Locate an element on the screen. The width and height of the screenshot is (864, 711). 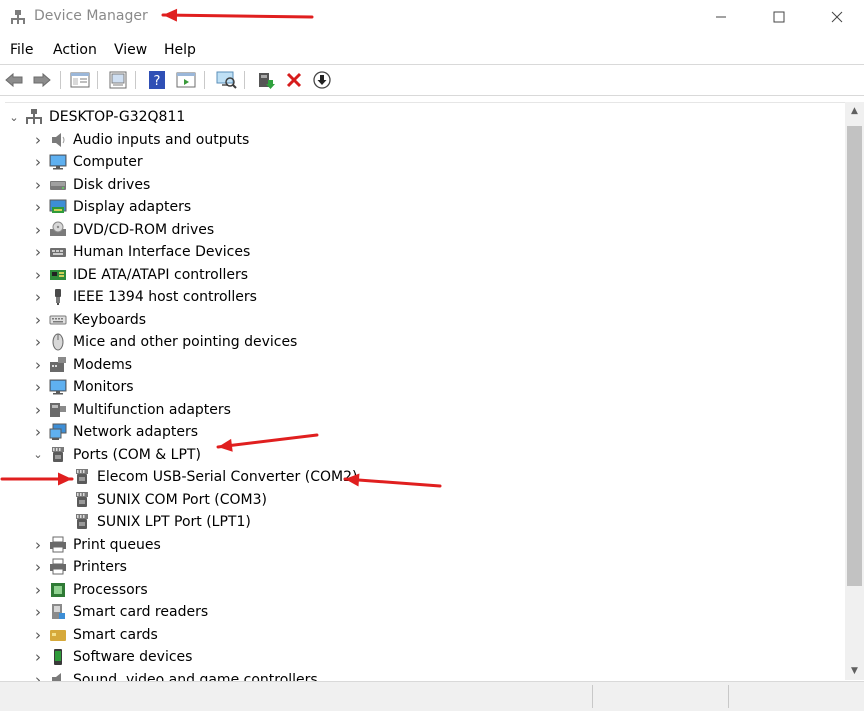
tree-item-label: Print queues is located at coordinates (117, 544).